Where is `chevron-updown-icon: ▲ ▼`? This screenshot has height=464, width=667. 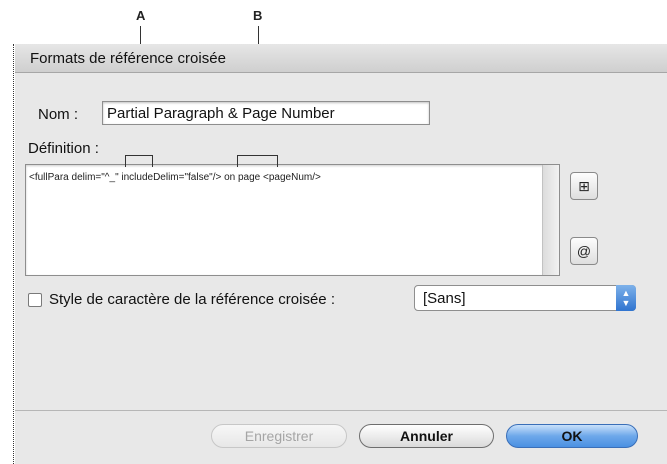 chevron-updown-icon: ▲ ▼ is located at coordinates (626, 298).